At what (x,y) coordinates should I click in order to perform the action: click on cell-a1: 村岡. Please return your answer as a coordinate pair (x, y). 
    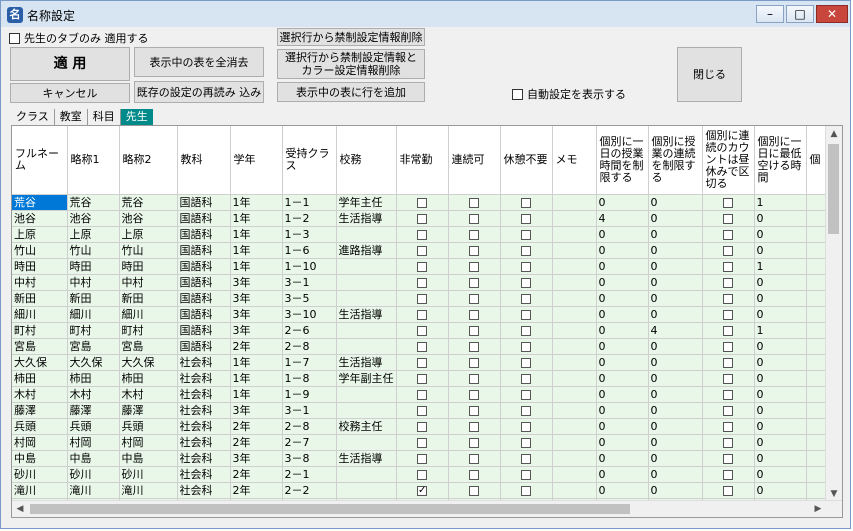
    Looking at the image, I should click on (93, 442).